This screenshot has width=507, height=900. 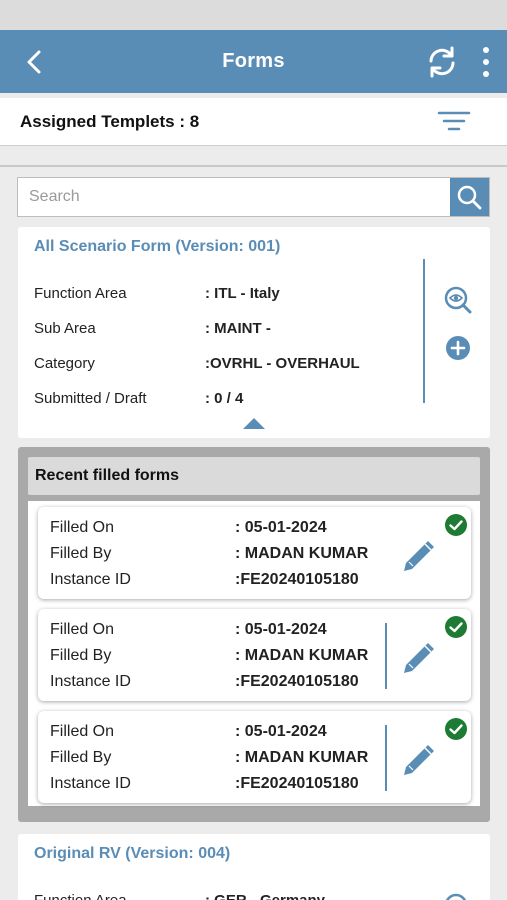 What do you see at coordinates (234, 197) in the screenshot?
I see `search-input` at bounding box center [234, 197].